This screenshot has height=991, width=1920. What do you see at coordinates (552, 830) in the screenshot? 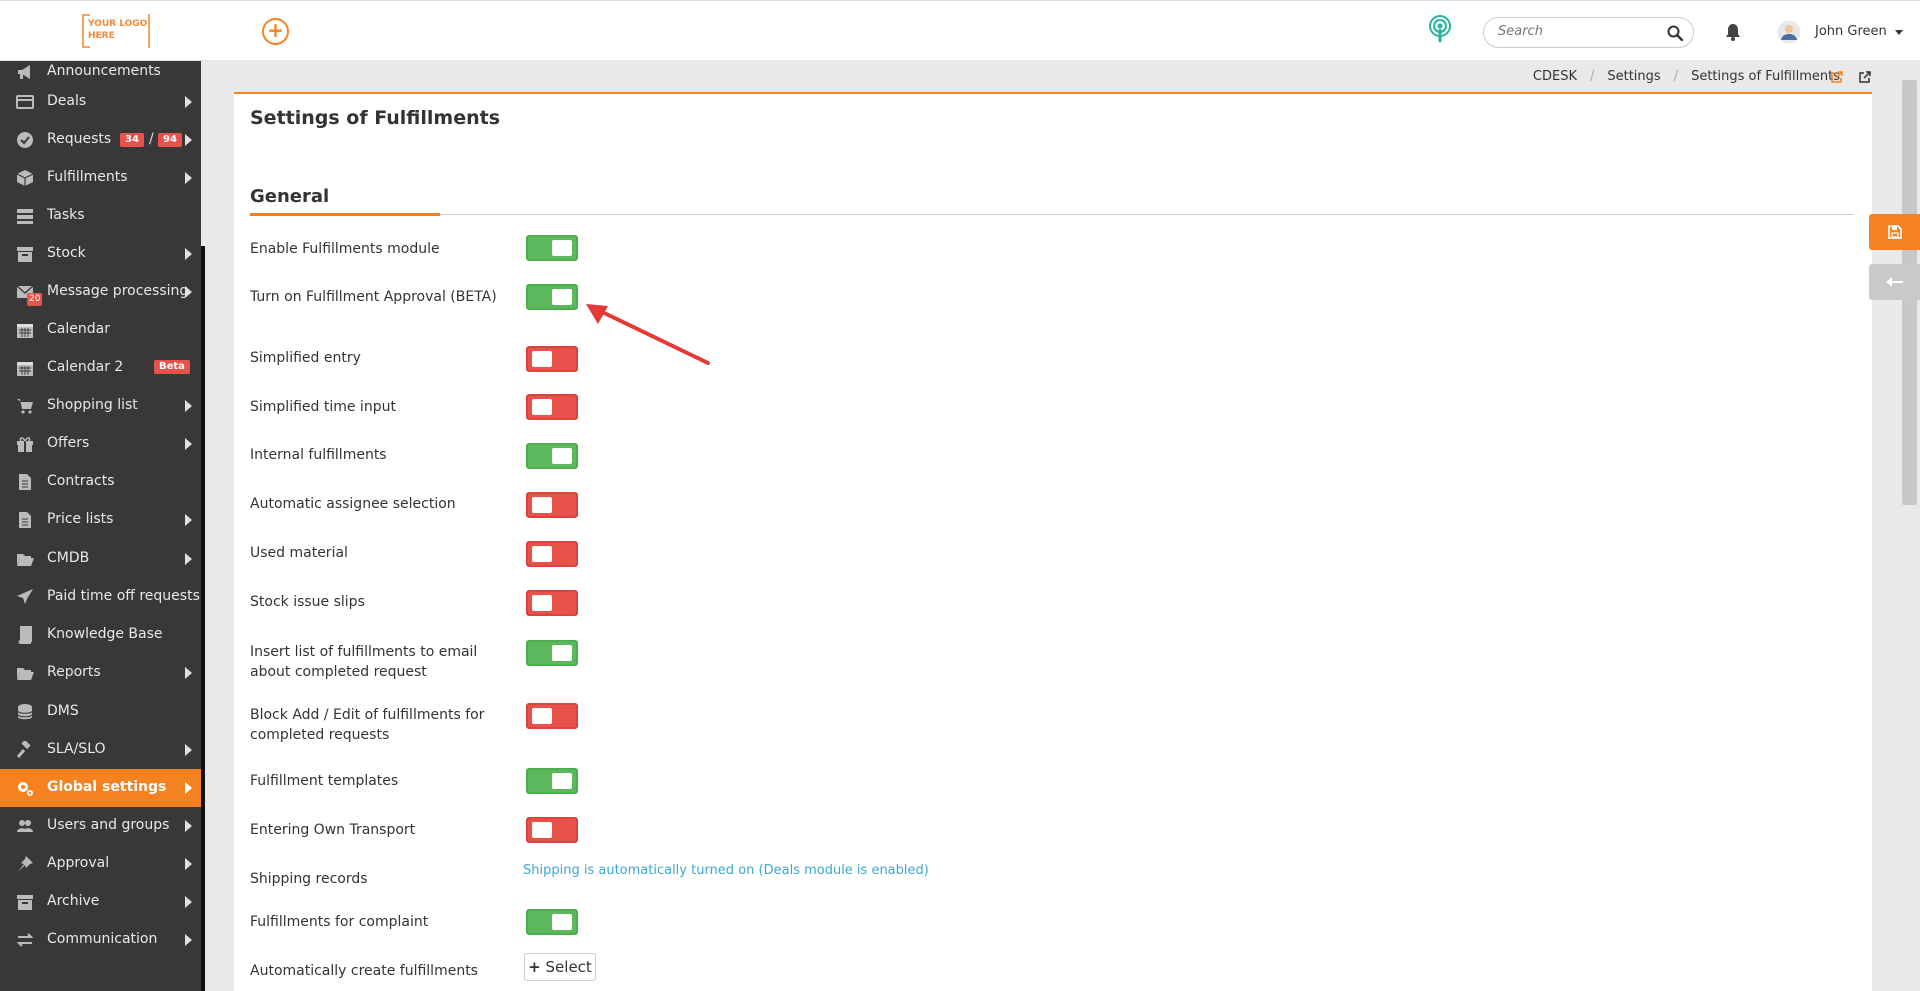
I see `toggle-entering-own-transport` at bounding box center [552, 830].